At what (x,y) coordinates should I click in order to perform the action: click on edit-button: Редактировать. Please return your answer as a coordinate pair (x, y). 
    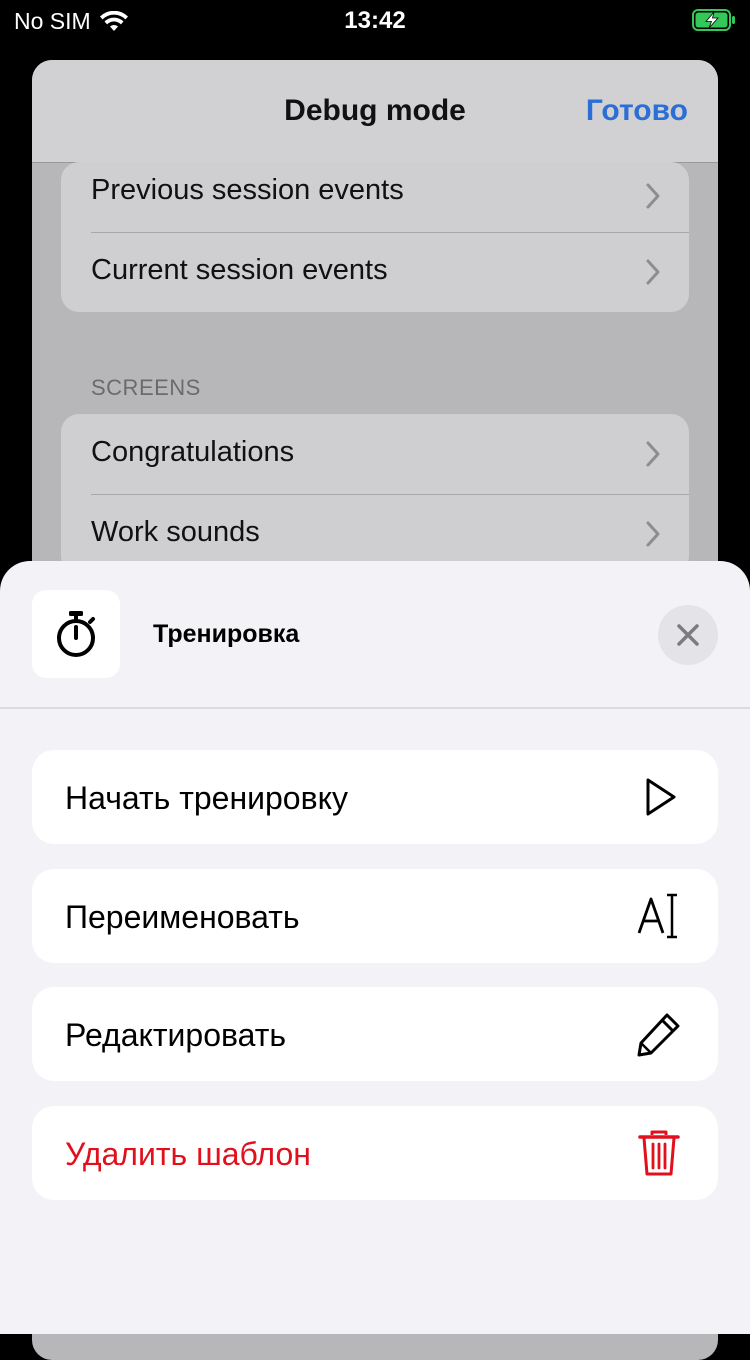
    Looking at the image, I should click on (375, 1034).